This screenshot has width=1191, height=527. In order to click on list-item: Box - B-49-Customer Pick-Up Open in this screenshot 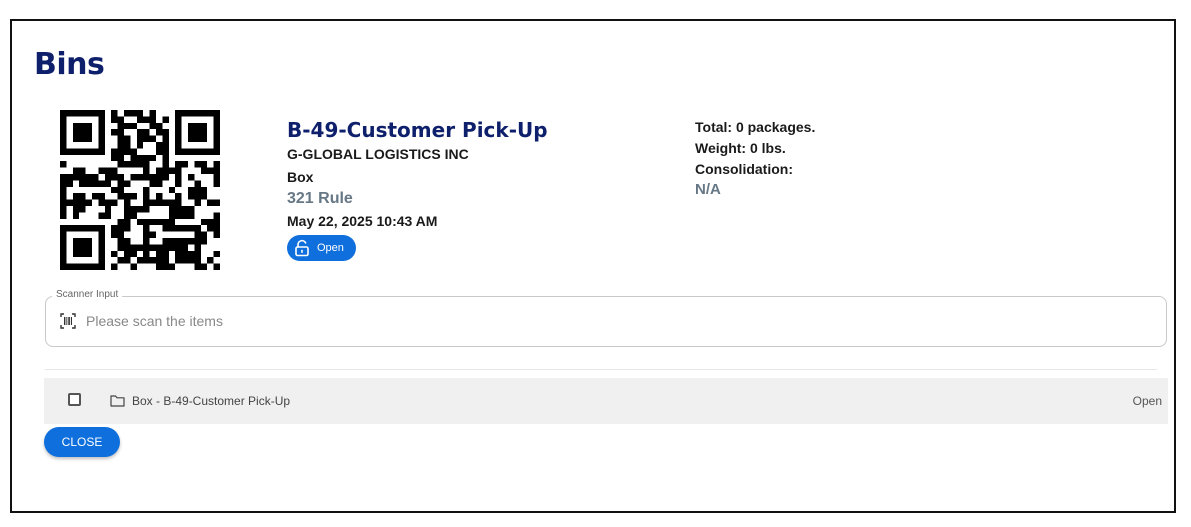, I will do `click(606, 401)`.